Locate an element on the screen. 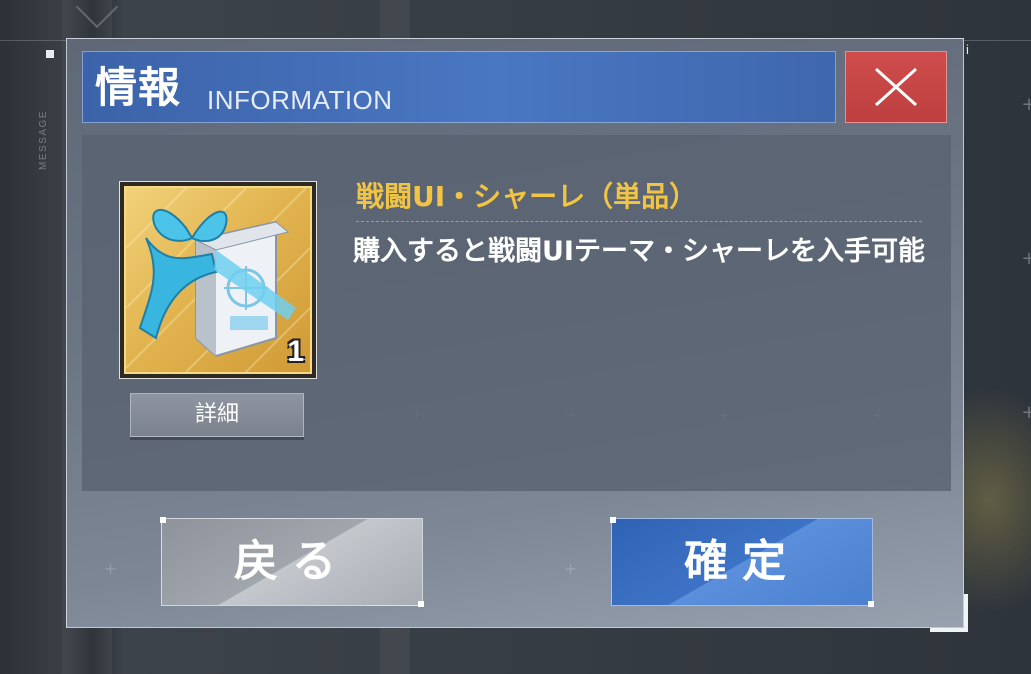  item-description: 購入すると戦闘UIテーマ・シャーレを入手可能 is located at coordinates (639, 251).